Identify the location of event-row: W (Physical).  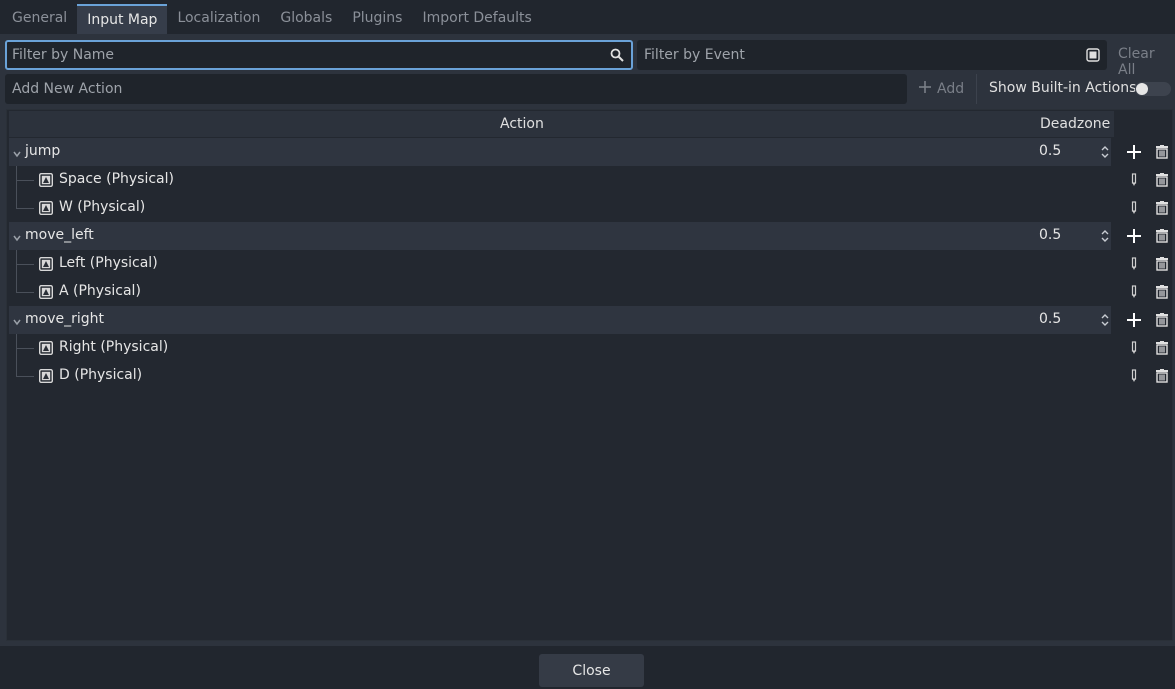
(589, 208).